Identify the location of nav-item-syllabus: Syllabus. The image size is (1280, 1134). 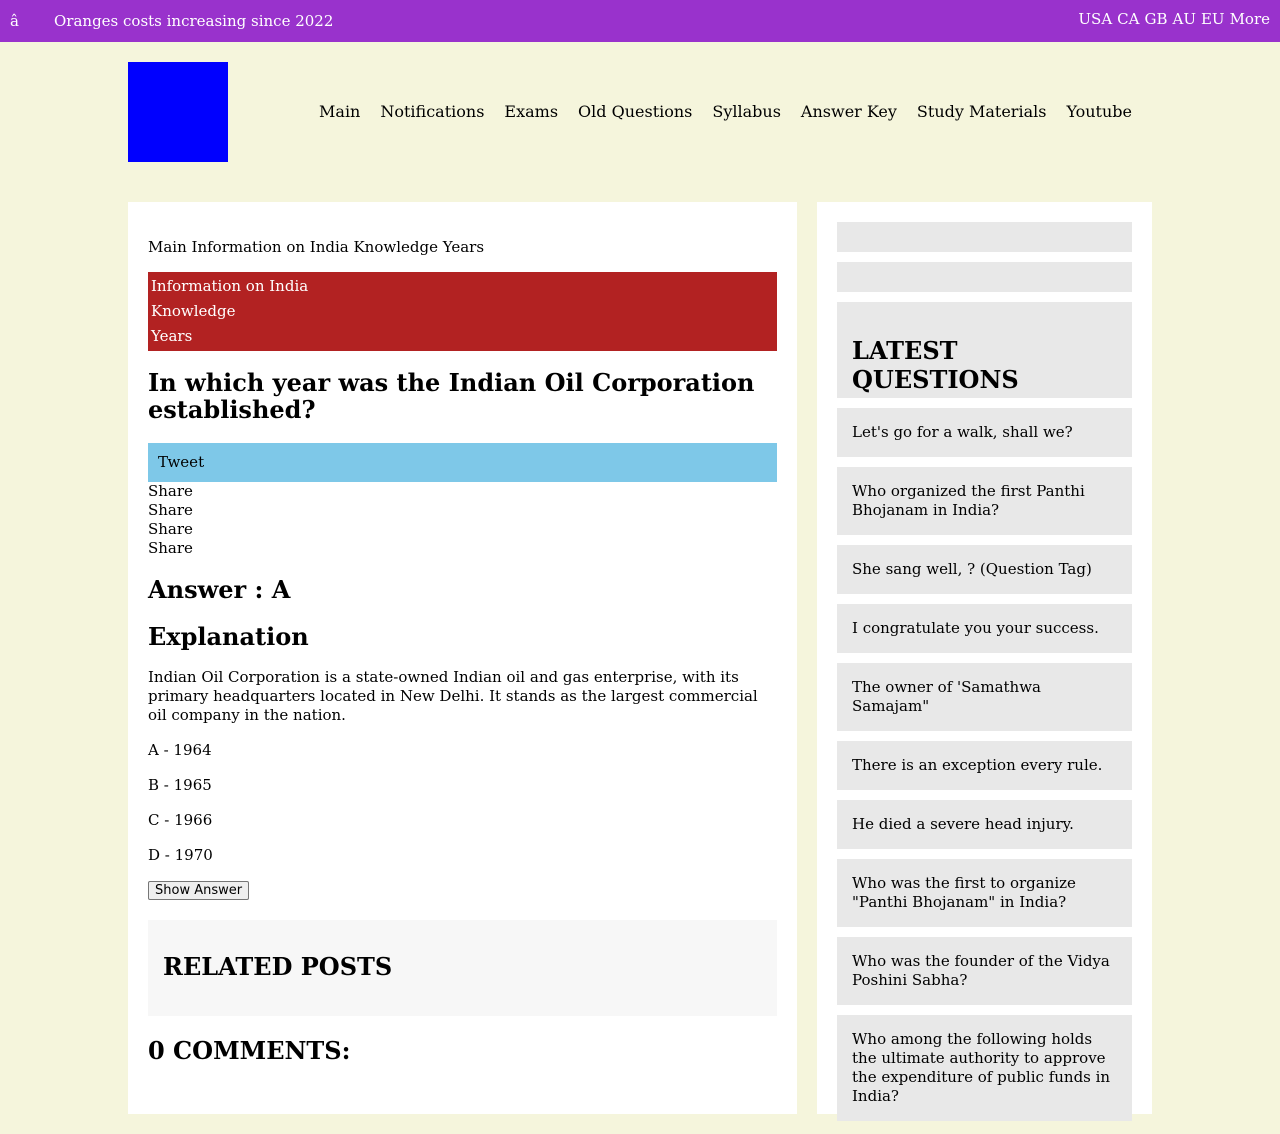
(746, 111).